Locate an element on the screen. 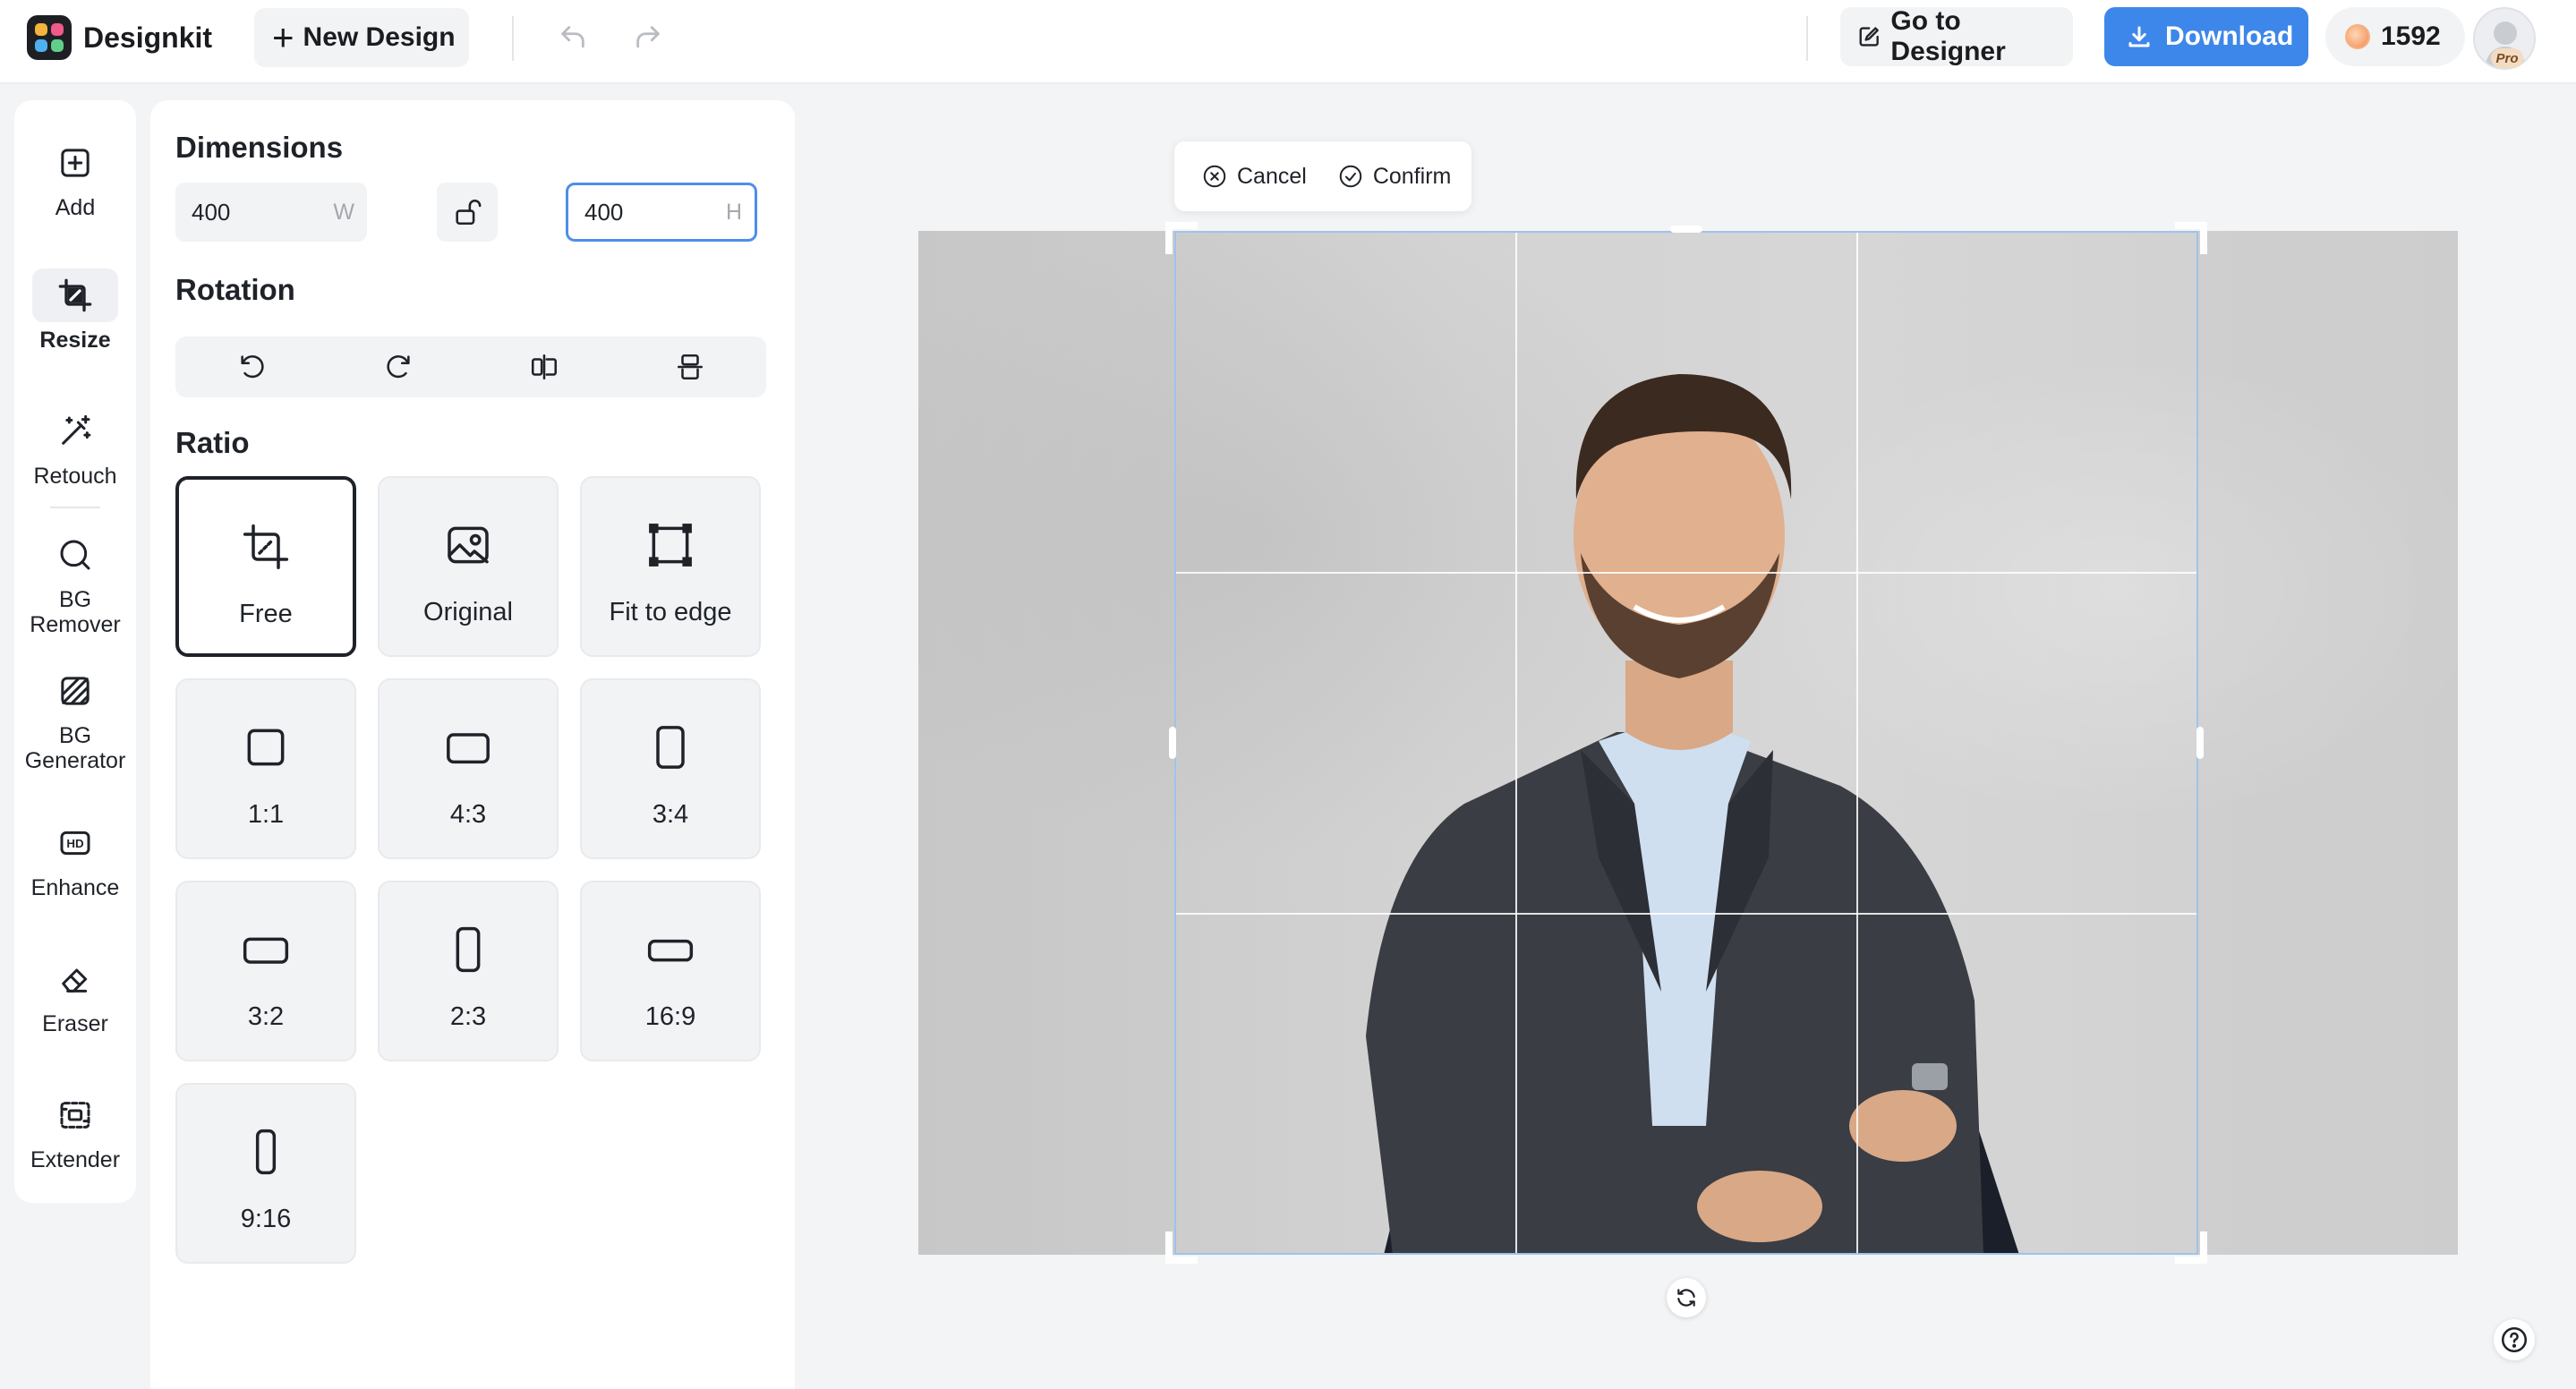  confirm-button: Confirm is located at coordinates (1394, 176).